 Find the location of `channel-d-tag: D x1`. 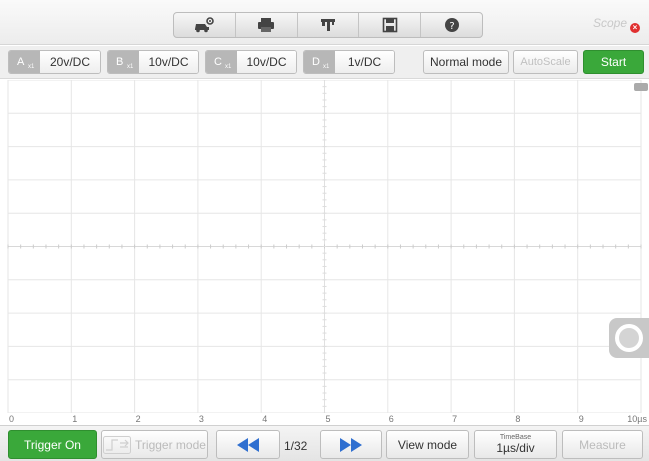

channel-d-tag: D x1 is located at coordinates (319, 62).